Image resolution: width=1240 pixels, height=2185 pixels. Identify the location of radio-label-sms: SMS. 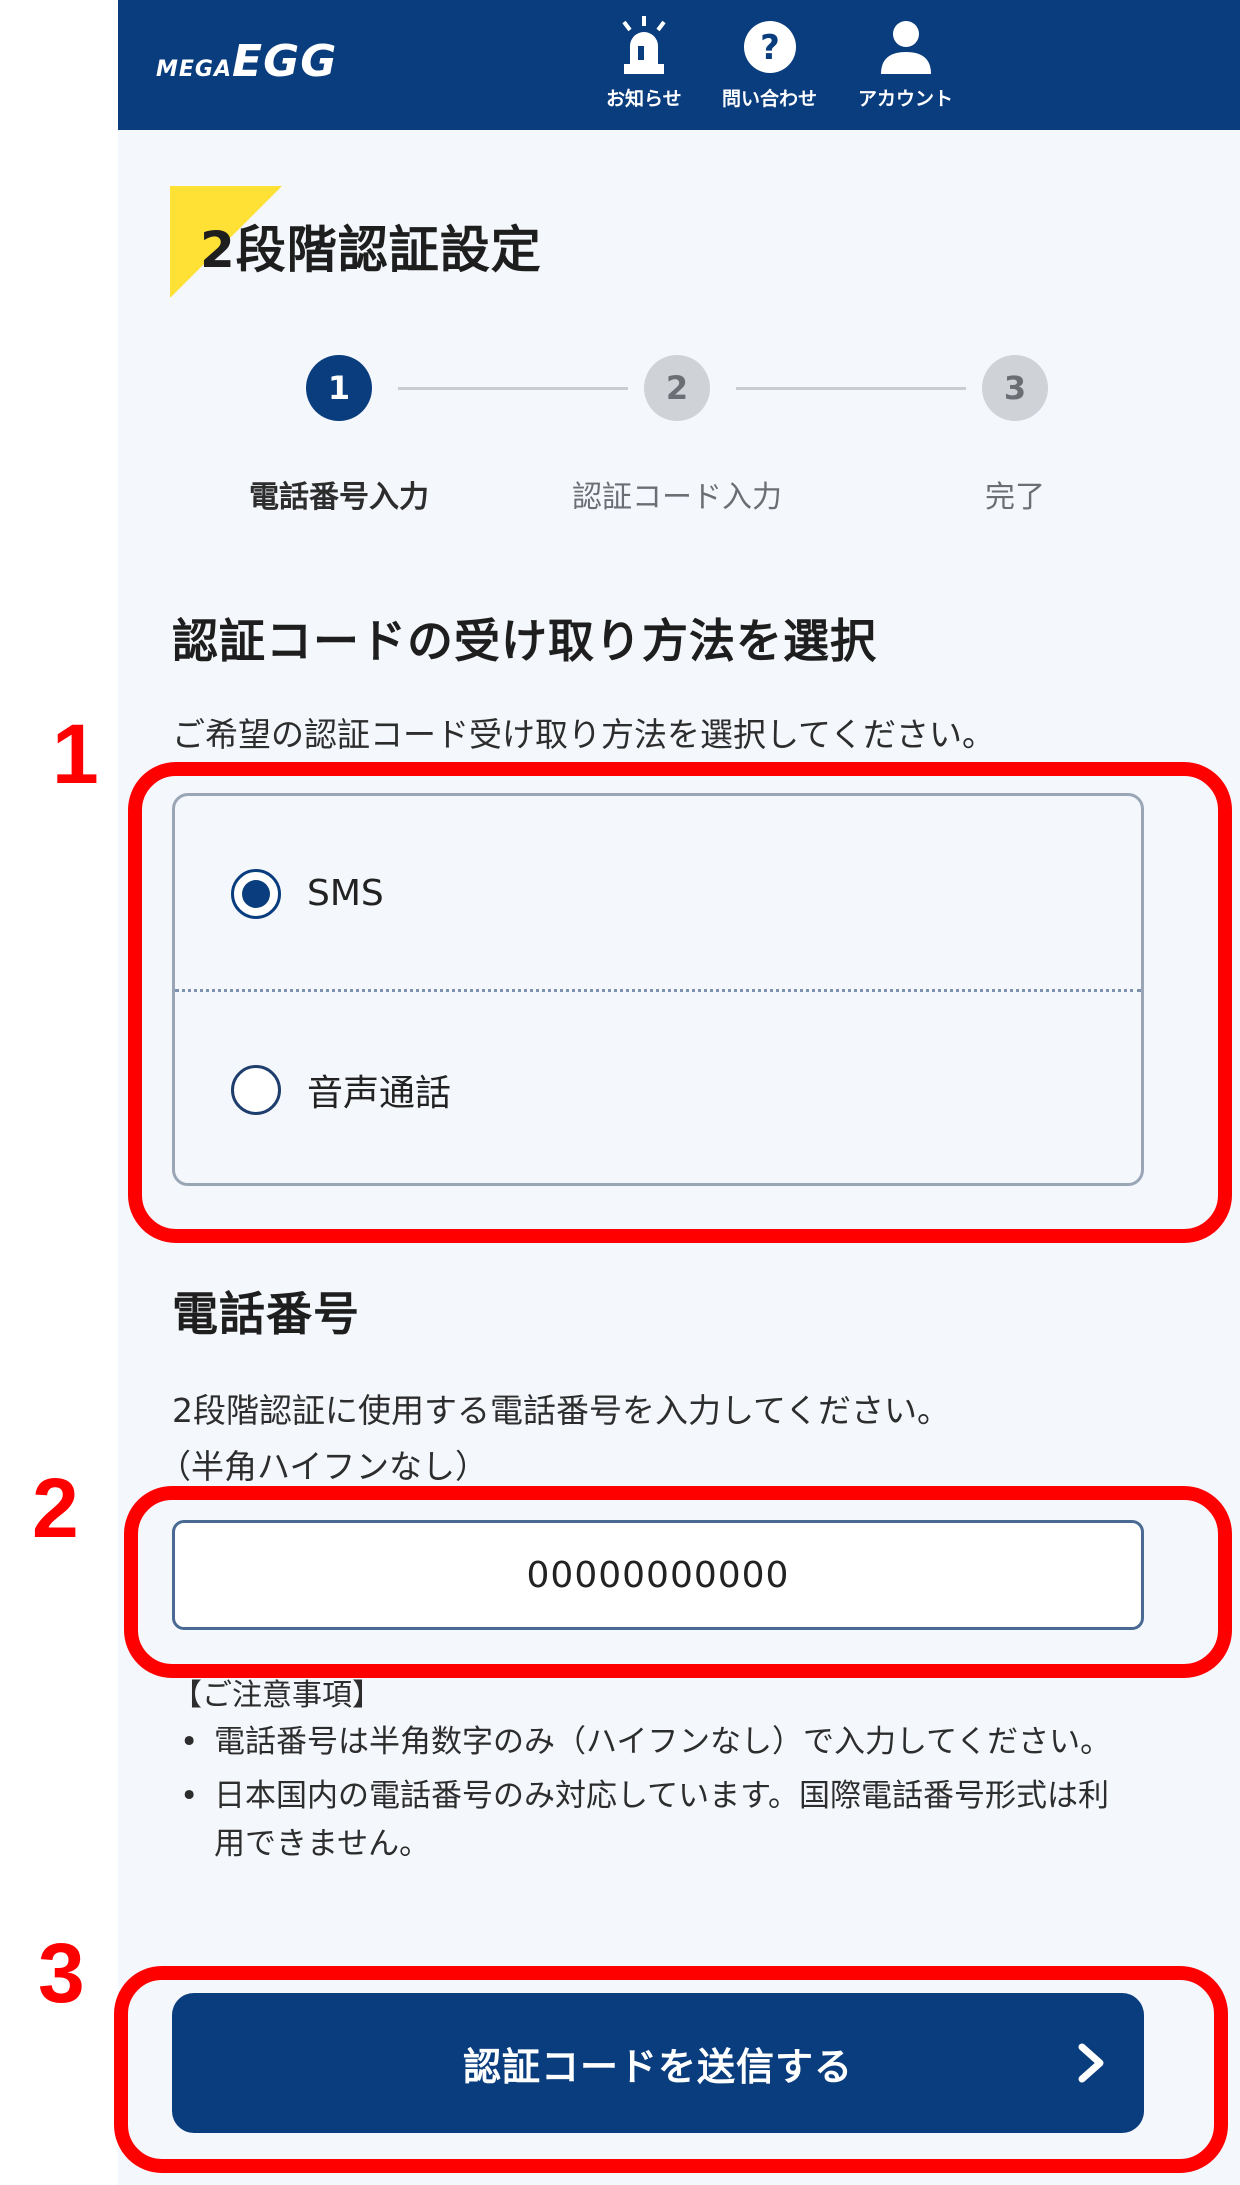
(345, 893).